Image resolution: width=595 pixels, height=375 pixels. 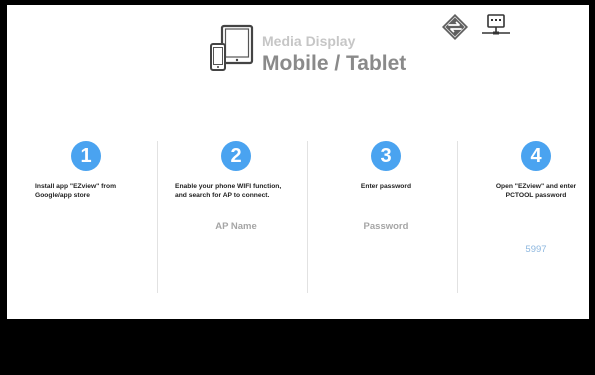 What do you see at coordinates (236, 226) in the screenshot?
I see `ap-name-field: AP Name` at bounding box center [236, 226].